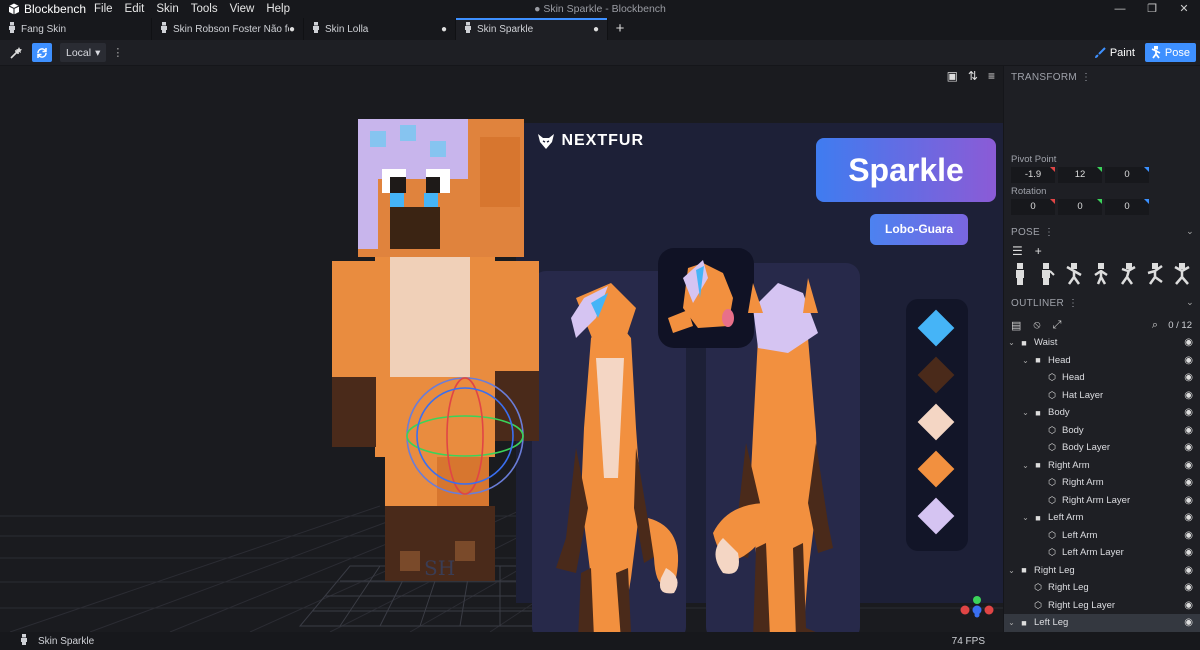 This screenshot has width=1200, height=650. Describe the element at coordinates (228, 29) in the screenshot. I see `tab-skin-robson: Skin Robson Foster Não ferr ●` at that location.